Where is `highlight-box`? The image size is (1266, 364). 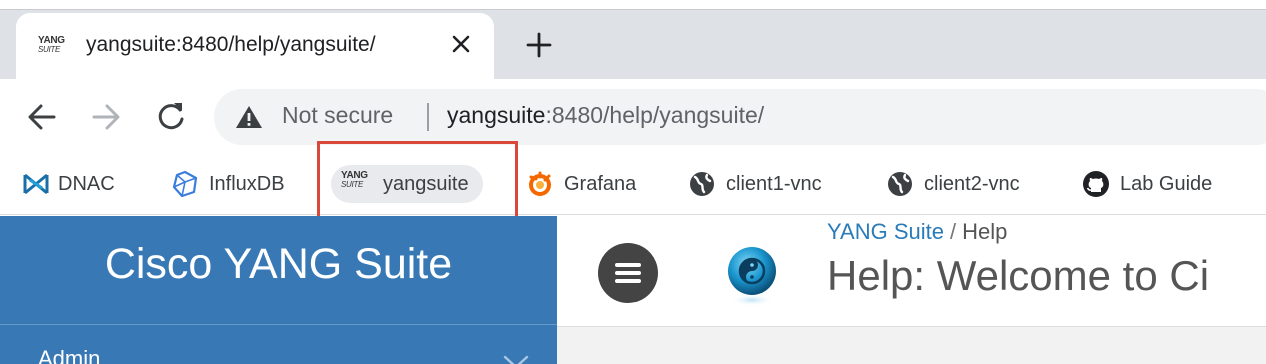
highlight-box is located at coordinates (417, 183).